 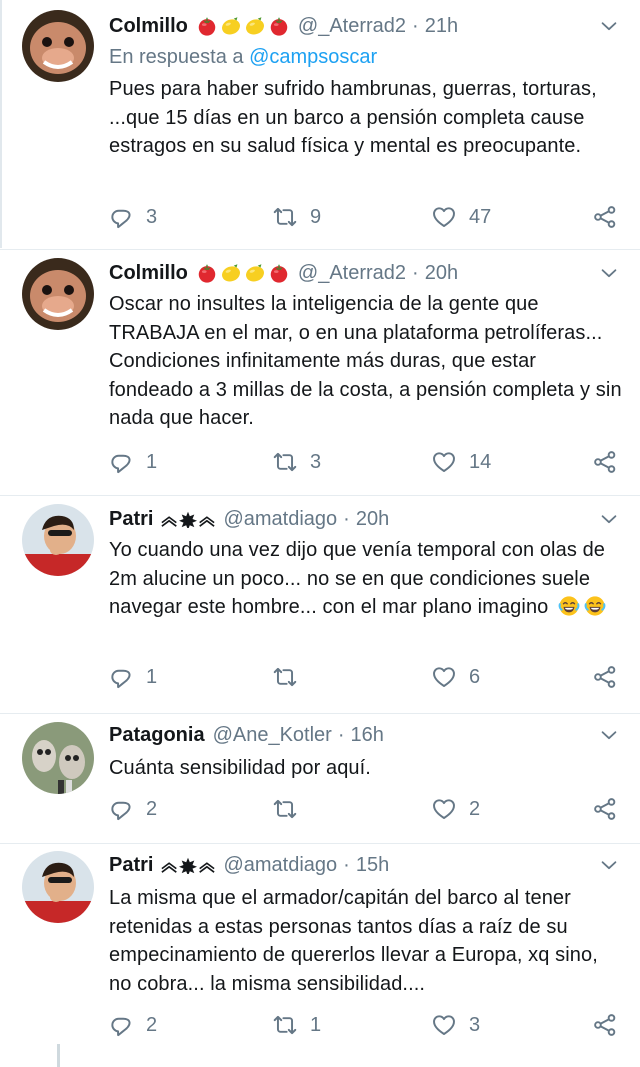 I want to click on reply-button: 3, so click(x=132, y=217).